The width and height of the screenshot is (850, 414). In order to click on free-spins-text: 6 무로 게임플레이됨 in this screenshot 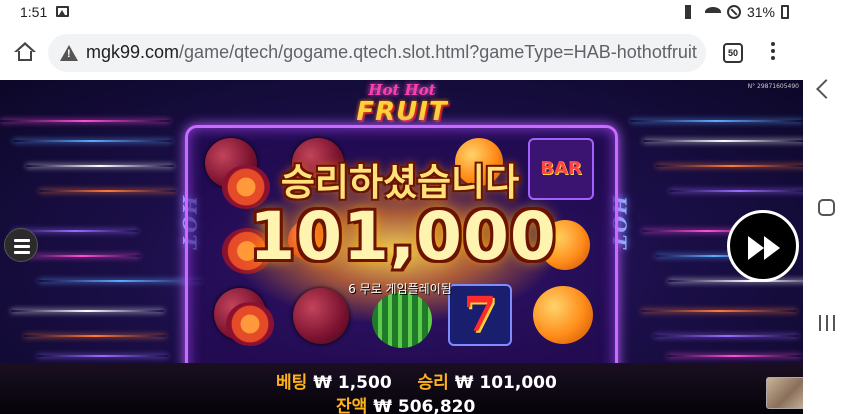, I will do `click(400, 289)`.